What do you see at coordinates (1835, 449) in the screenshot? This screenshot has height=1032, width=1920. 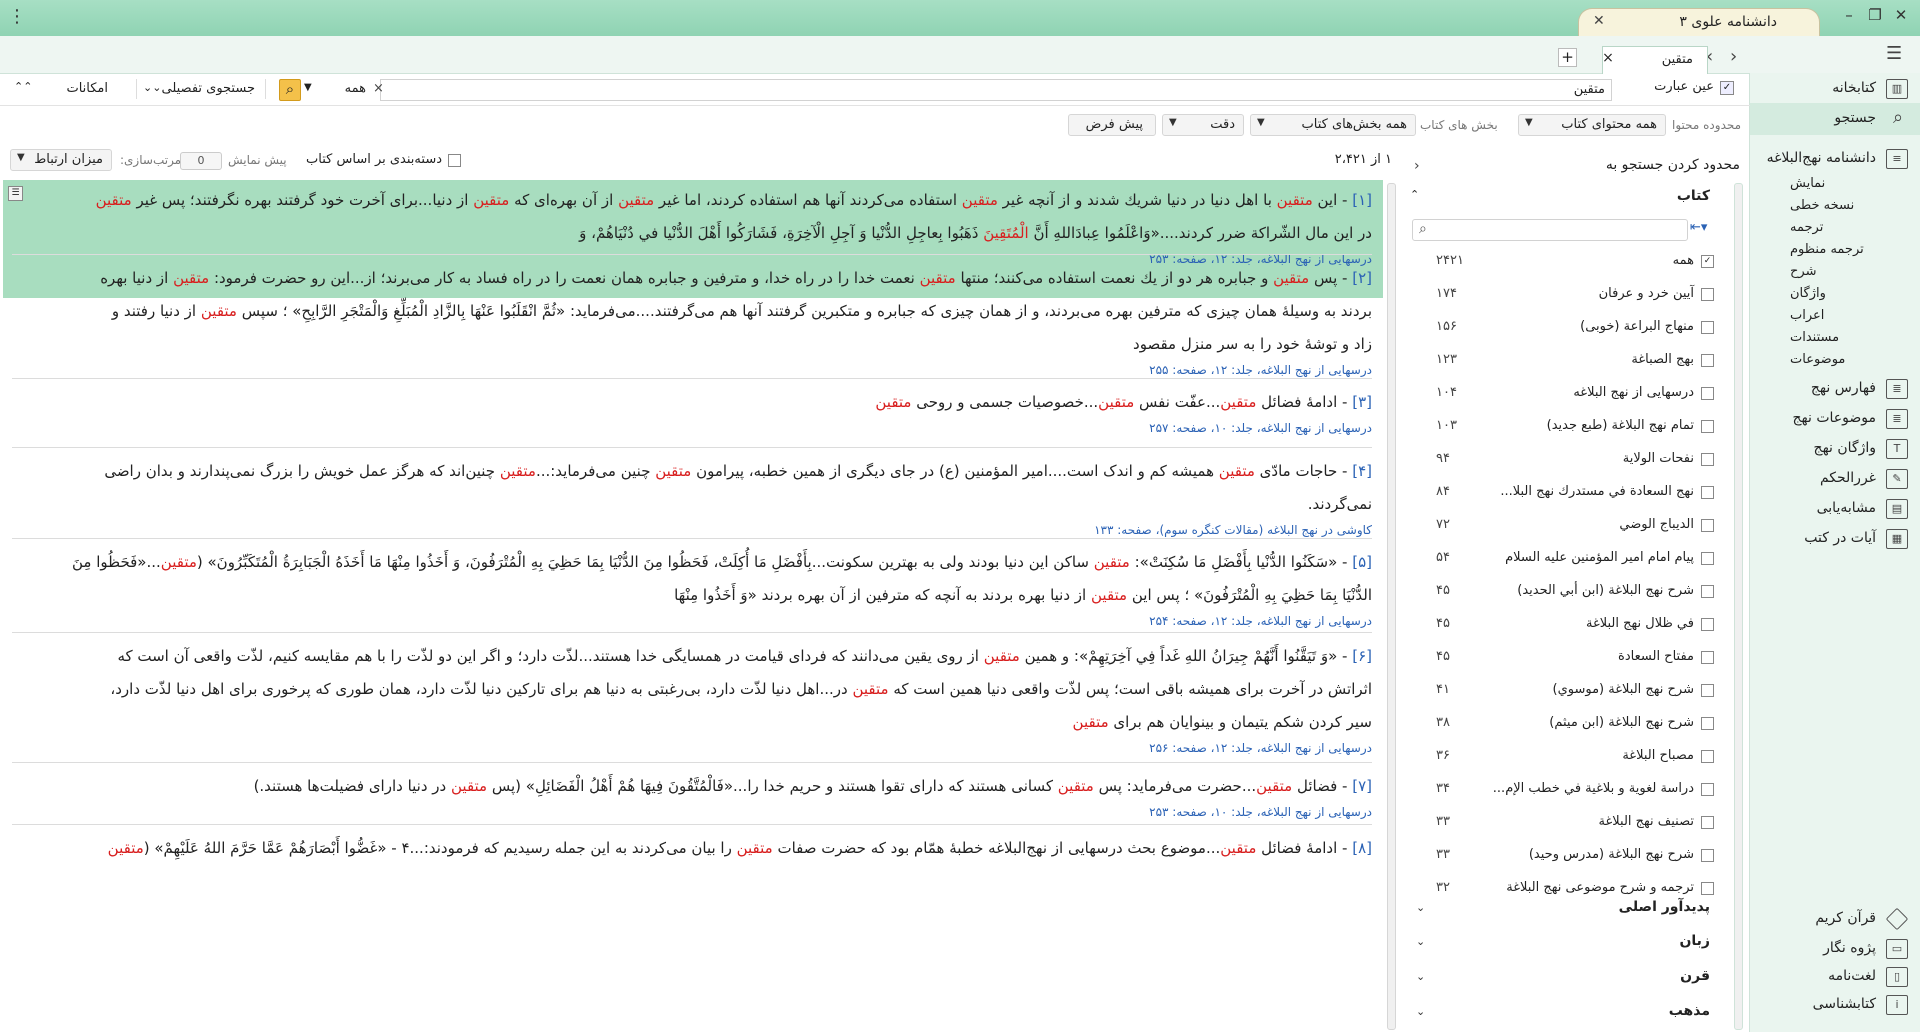 I see `sidebar-item-nahj-vocabulary: T واژگان نهج` at bounding box center [1835, 449].